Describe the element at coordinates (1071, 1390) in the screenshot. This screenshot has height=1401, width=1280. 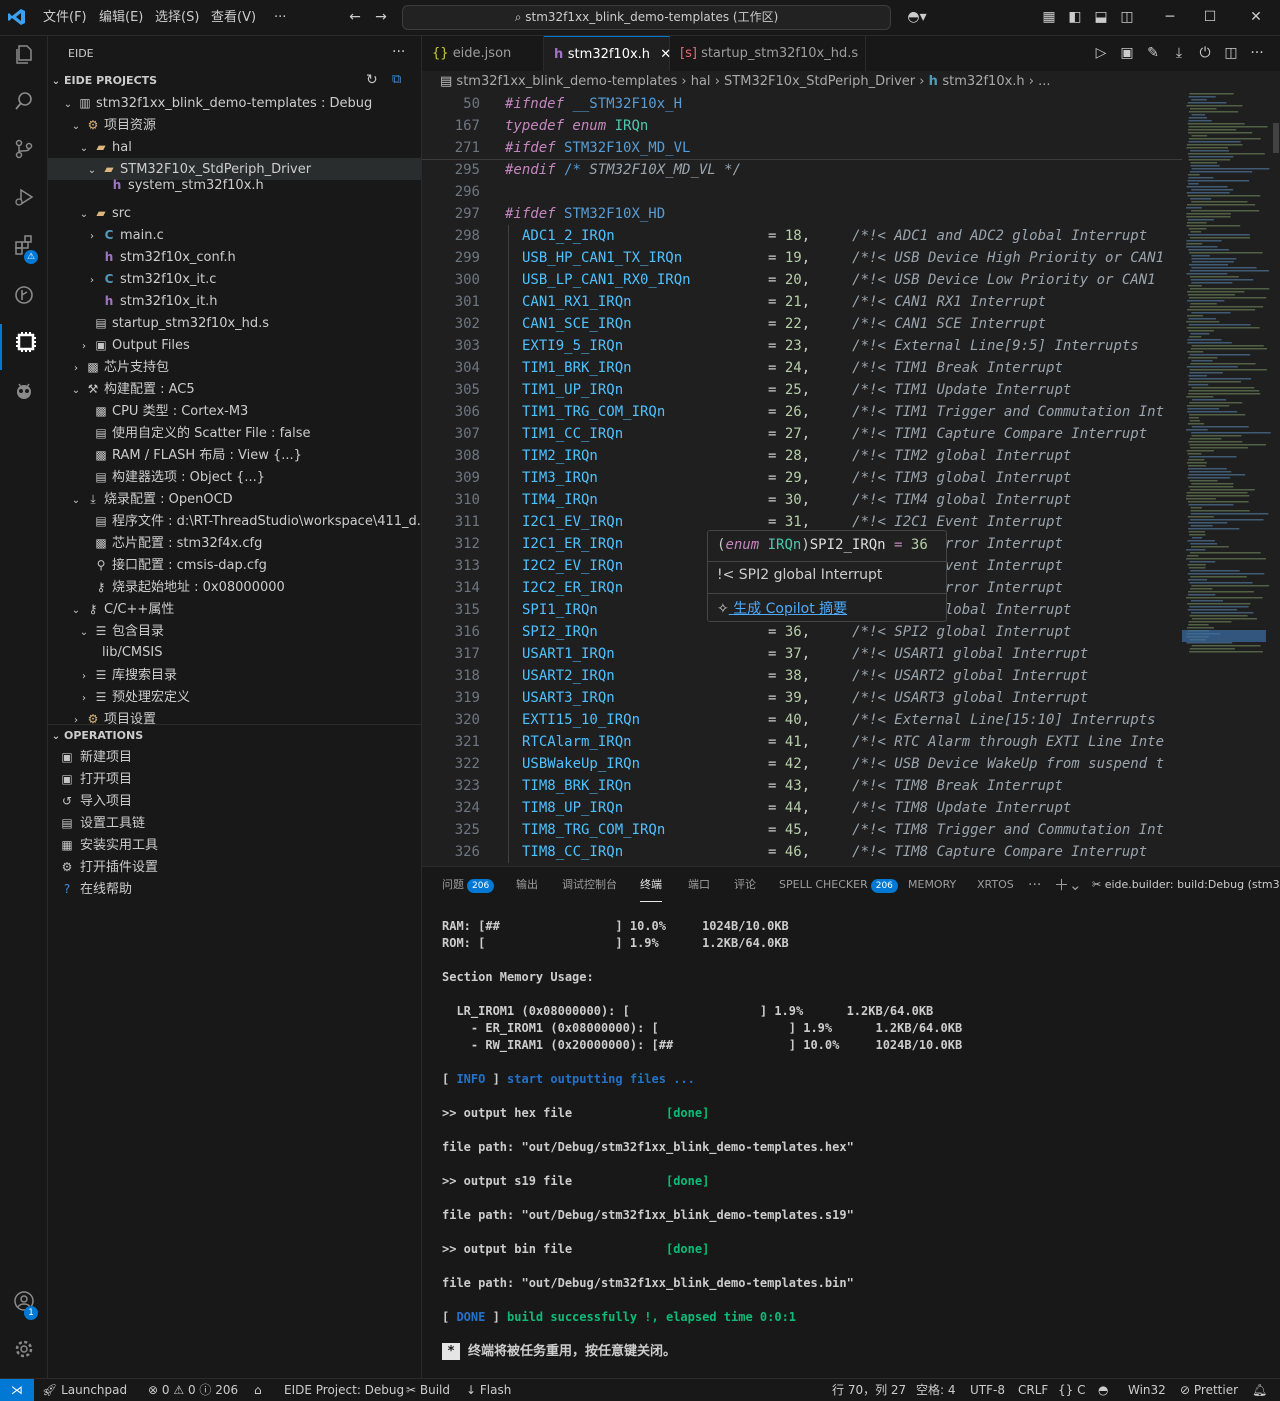
I see `language-mode: {} C` at that location.